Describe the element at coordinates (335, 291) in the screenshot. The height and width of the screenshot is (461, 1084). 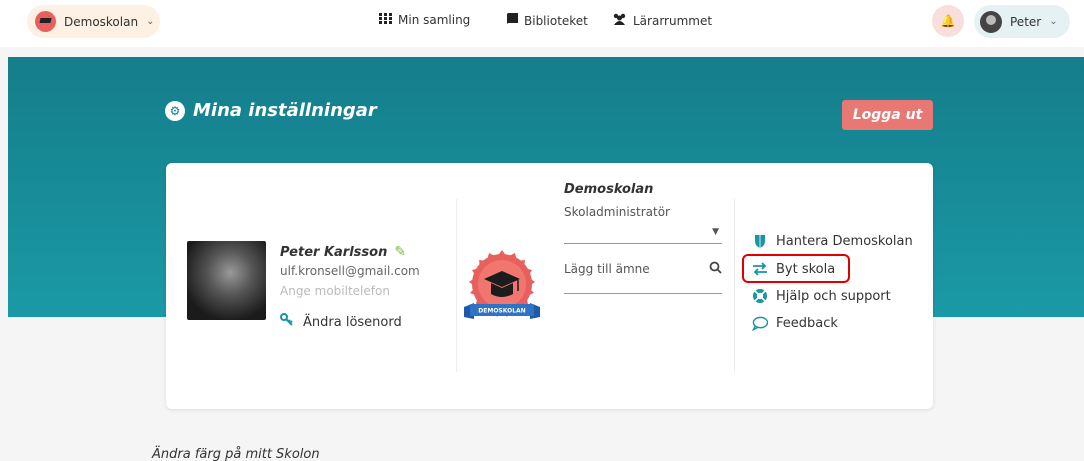
I see `phone-field: Ange mobiltelefon` at that location.